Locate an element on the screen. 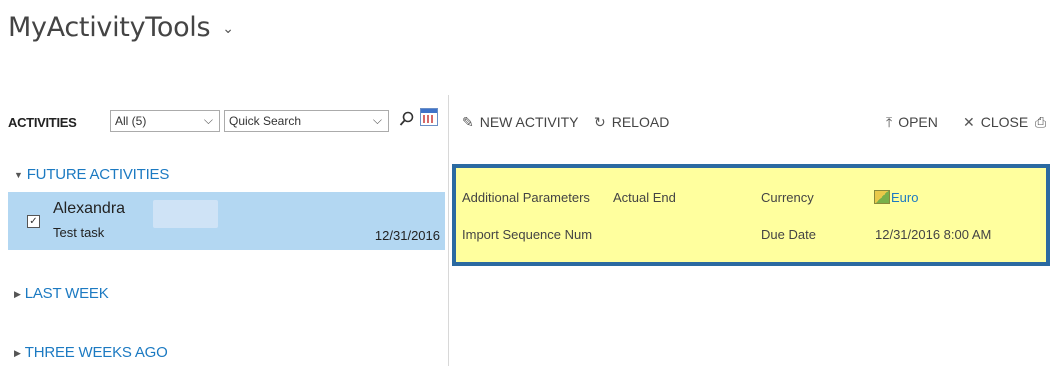 The height and width of the screenshot is (366, 1055). redacted-area is located at coordinates (185, 214).